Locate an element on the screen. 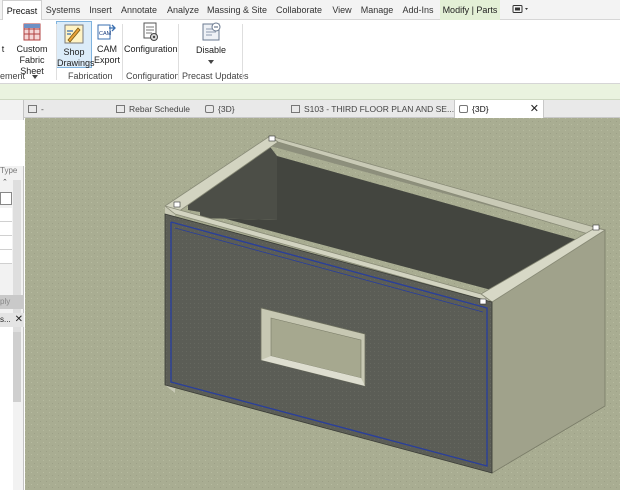 This screenshot has width=620, height=492. tab-analyze: Analyze is located at coordinates (183, 10).